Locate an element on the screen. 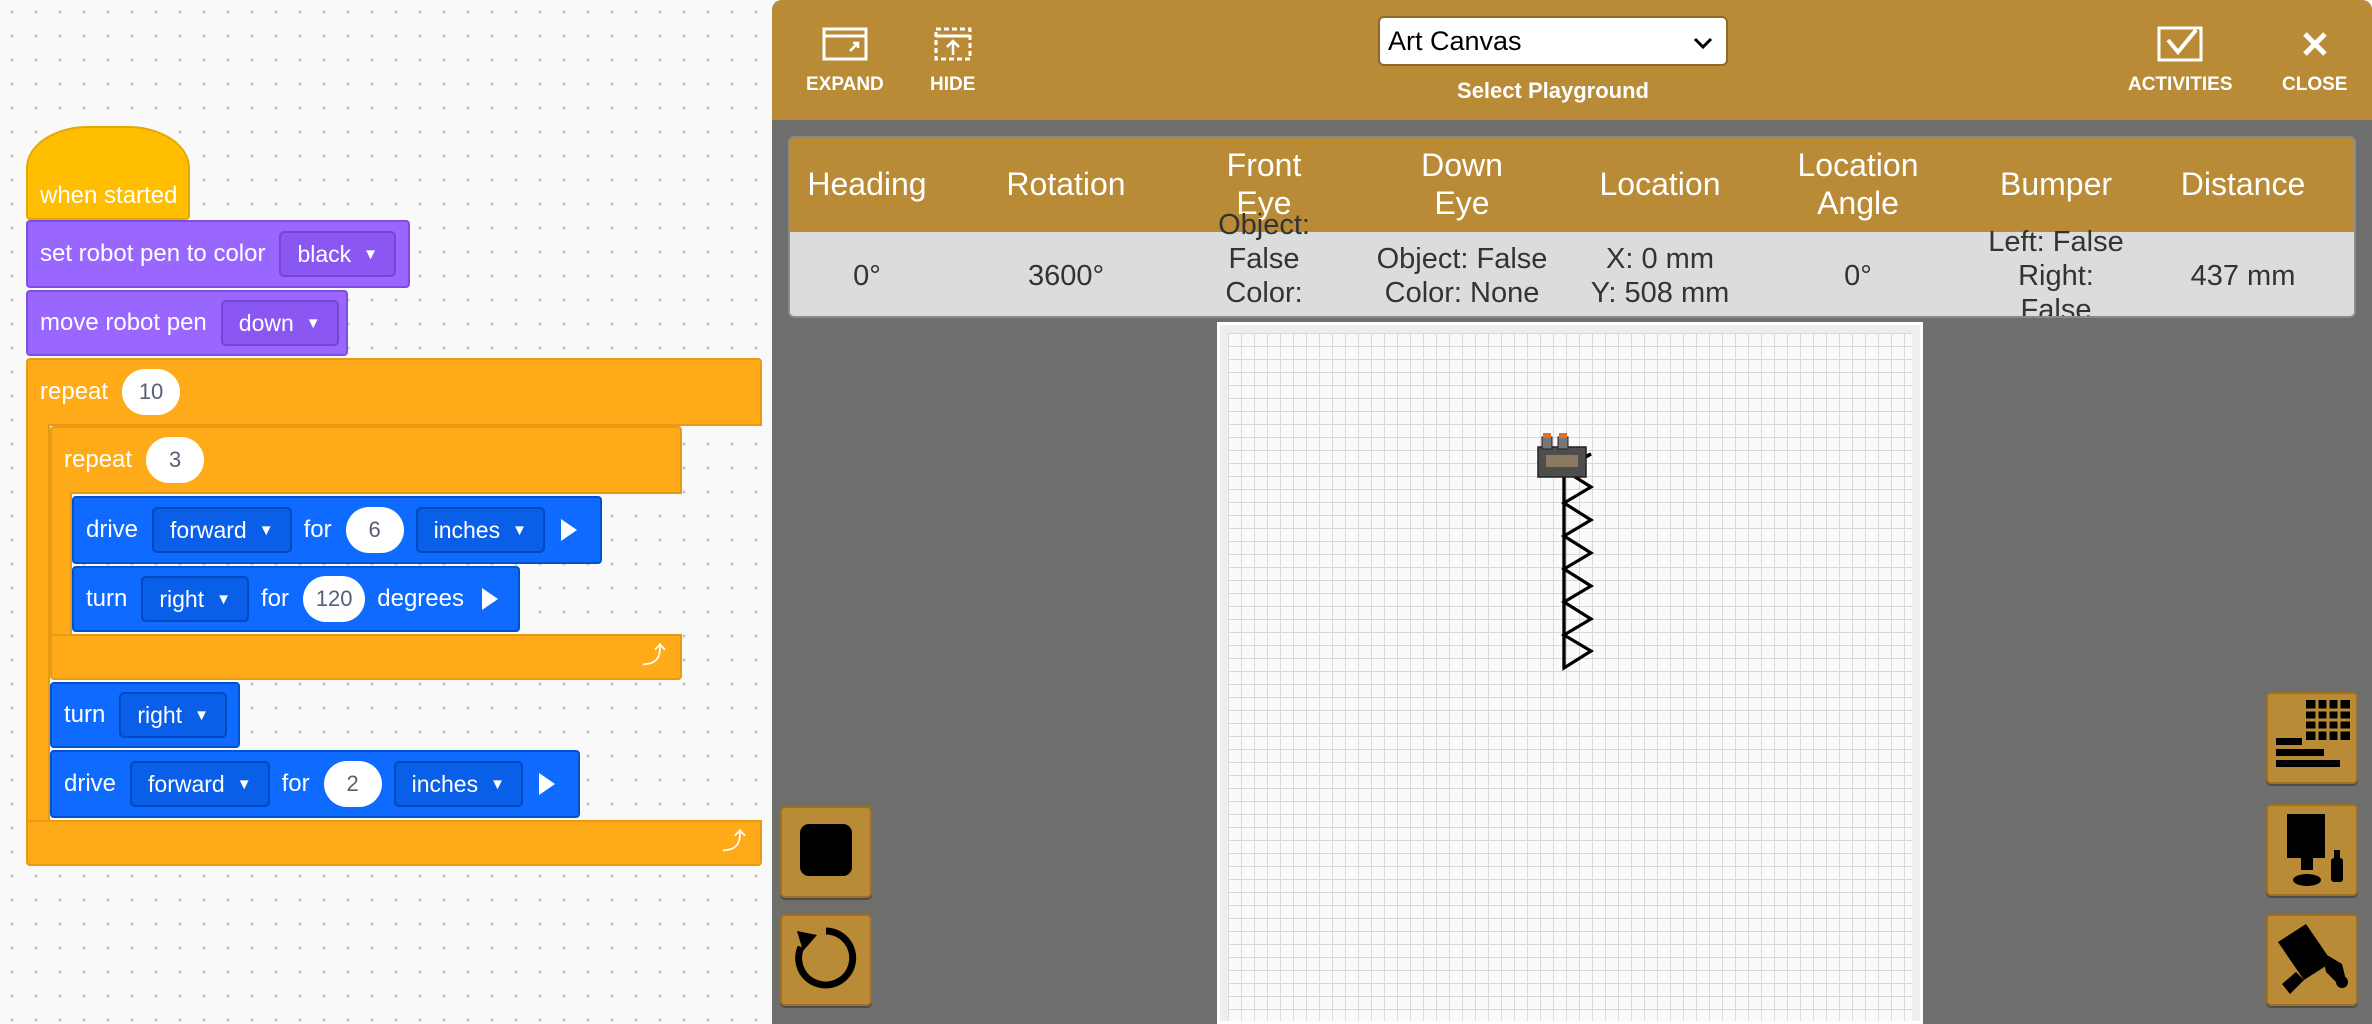  sensor-value-heading: 0° is located at coordinates (867, 275).